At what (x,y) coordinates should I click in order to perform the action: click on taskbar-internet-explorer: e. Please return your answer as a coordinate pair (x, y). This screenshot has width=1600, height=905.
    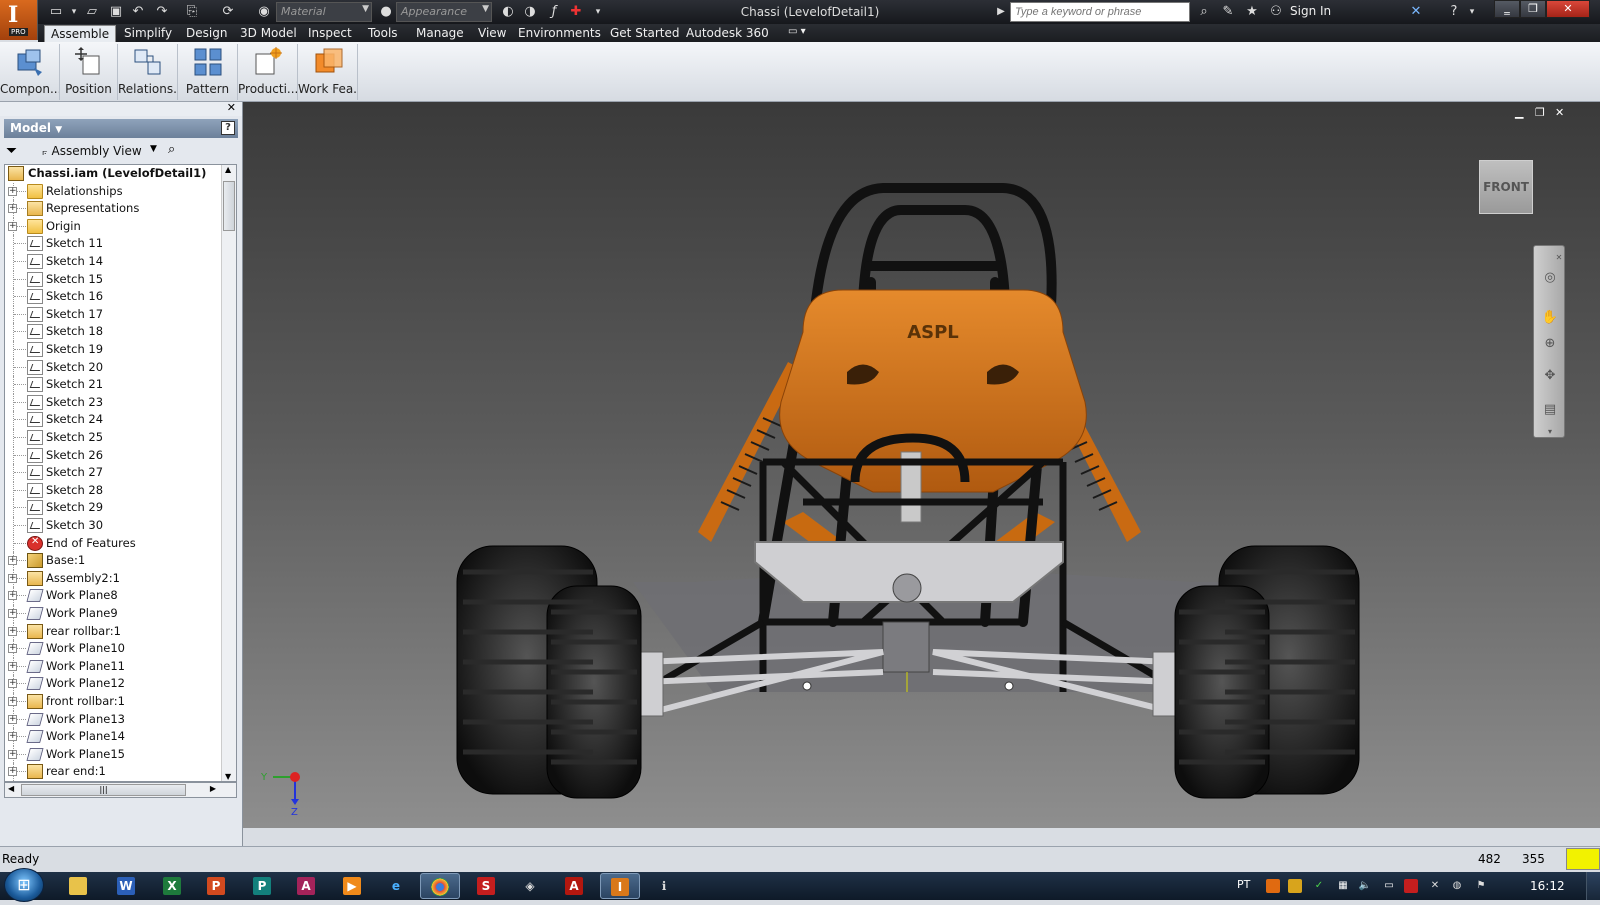
    Looking at the image, I should click on (396, 886).